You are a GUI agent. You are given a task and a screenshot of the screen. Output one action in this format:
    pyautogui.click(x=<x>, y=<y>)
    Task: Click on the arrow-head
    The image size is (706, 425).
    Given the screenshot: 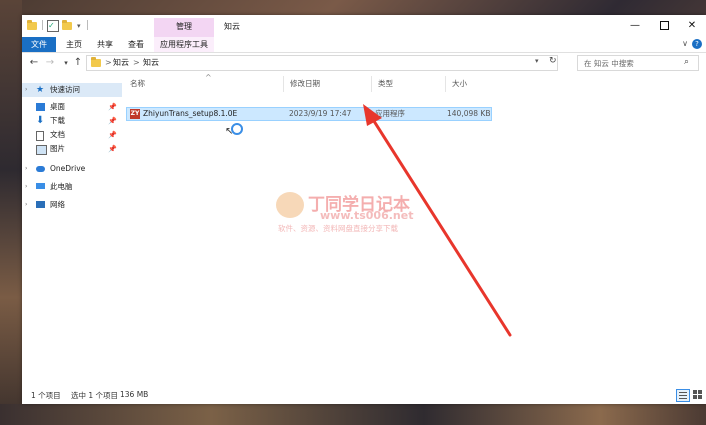 What is the action you would take?
    pyautogui.click(x=372, y=115)
    